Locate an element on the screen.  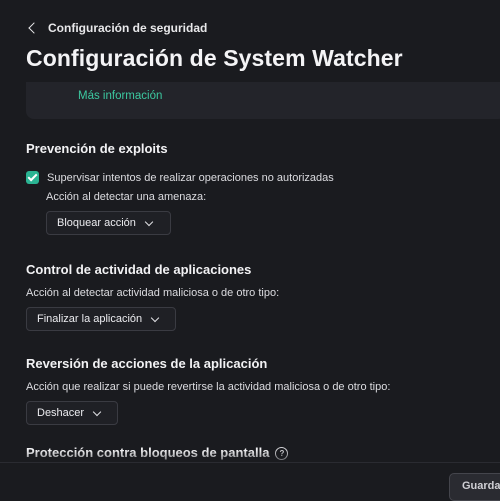
threat-action-value: Bloquear acción is located at coordinates (96, 223).